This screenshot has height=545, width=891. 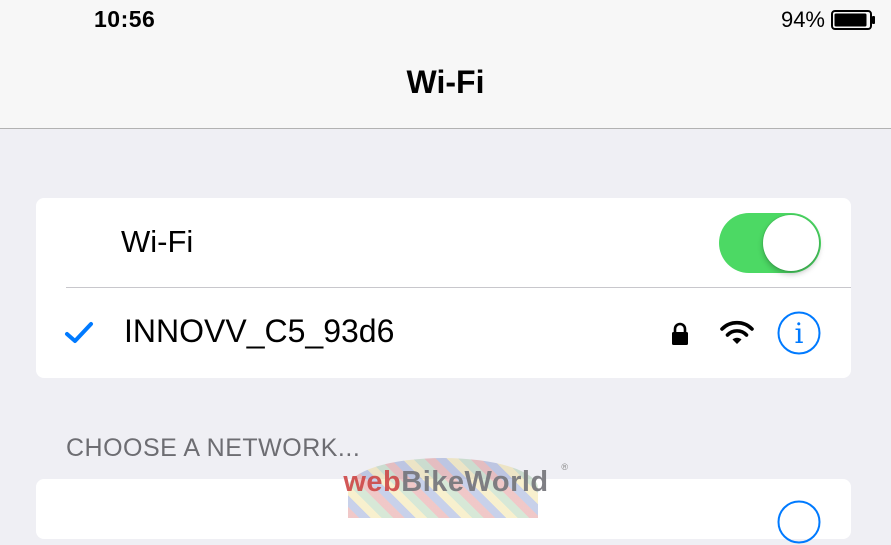 What do you see at coordinates (259, 331) in the screenshot?
I see `network-name: INNOVV_C5_93d6` at bounding box center [259, 331].